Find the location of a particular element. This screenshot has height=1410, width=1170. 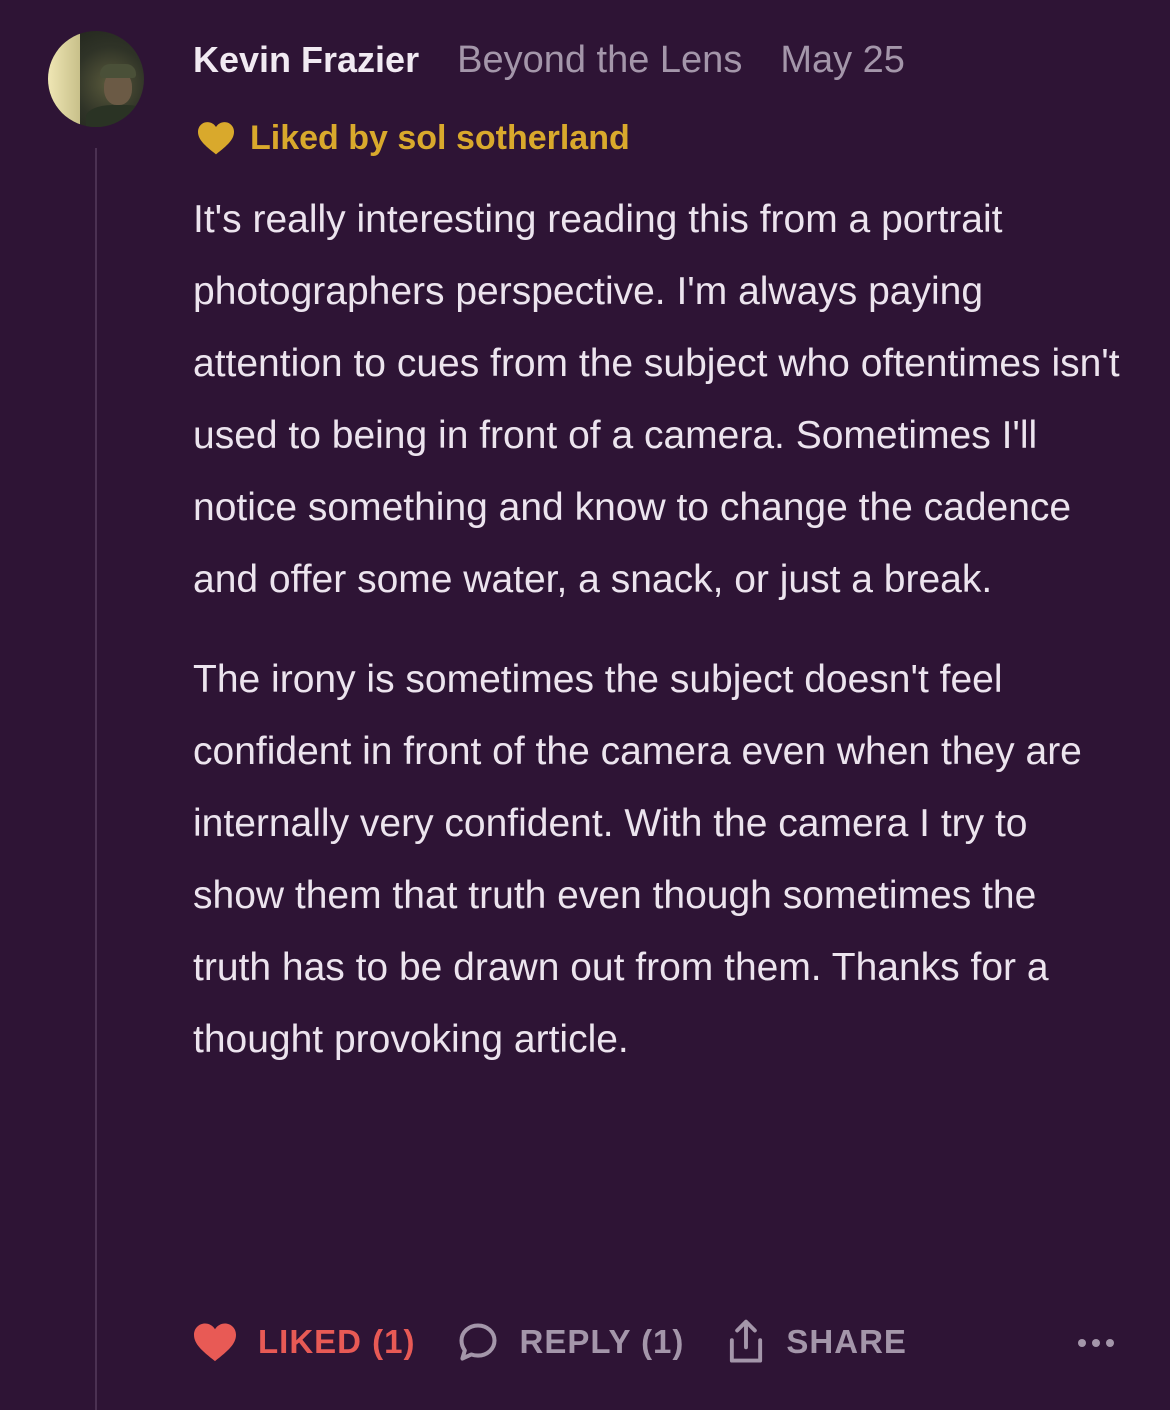

heart-filled-icon is located at coordinates (215, 1342).